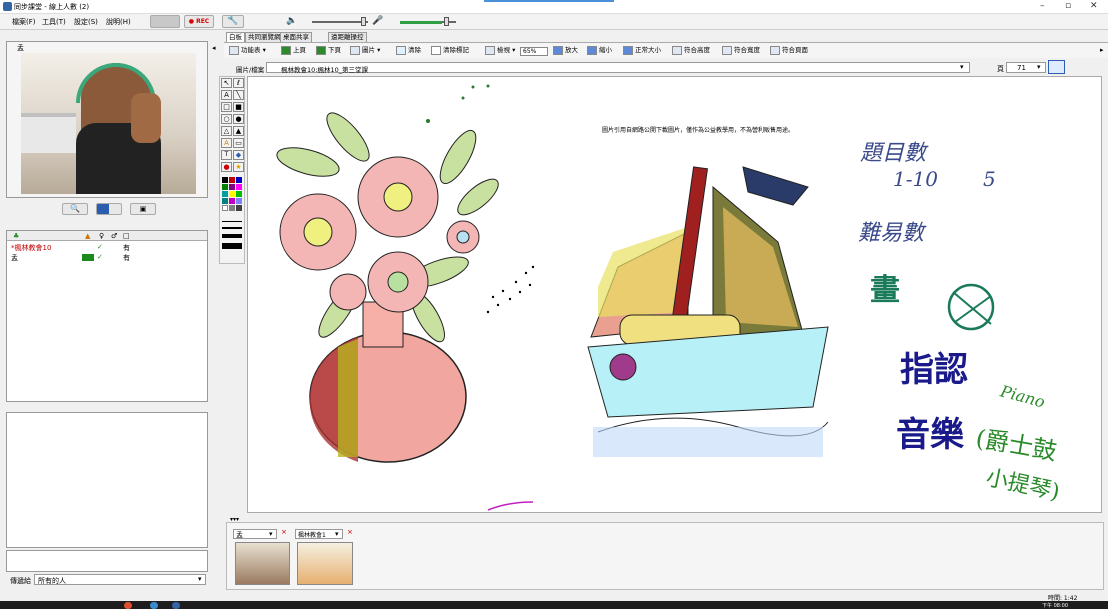 The image size is (1108, 609). What do you see at coordinates (328, 50) in the screenshot?
I see `next-page-button: 下頁` at bounding box center [328, 50].